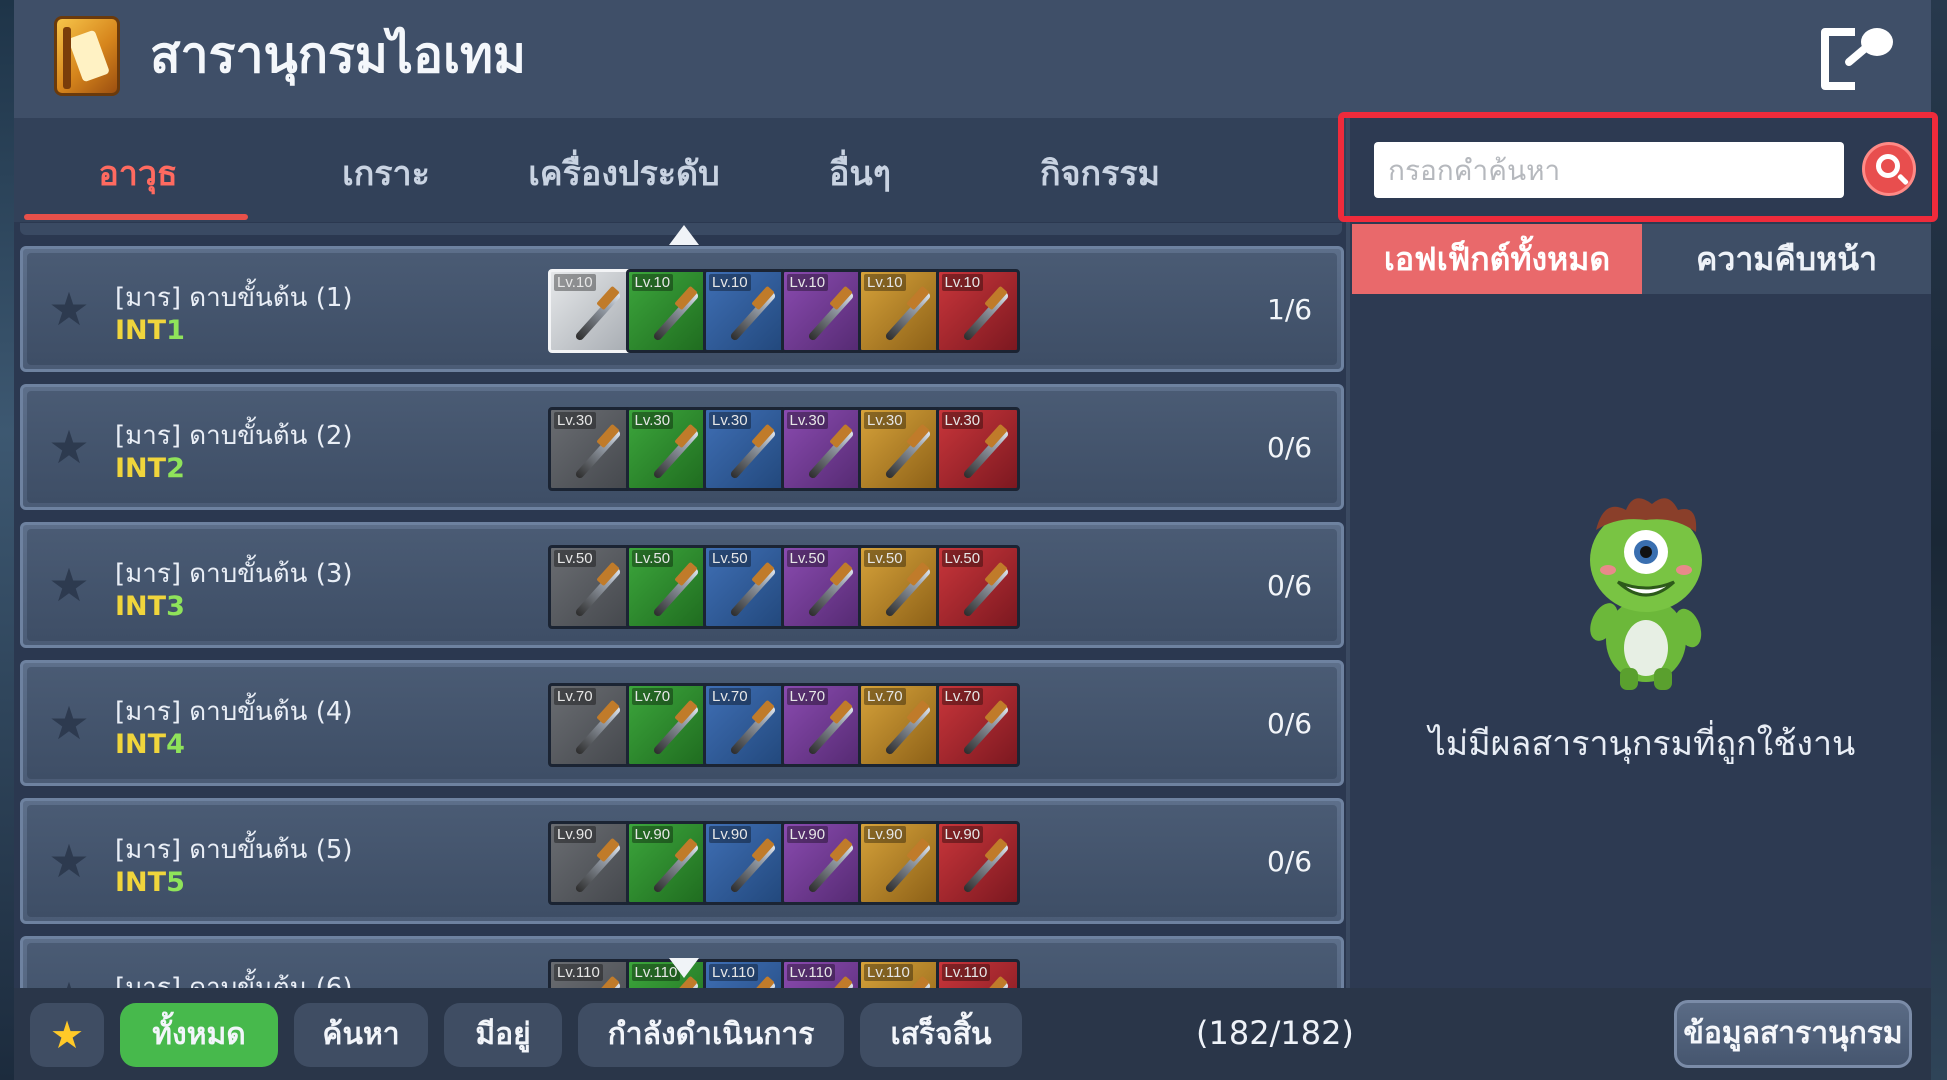 This screenshot has height=1080, width=1947. What do you see at coordinates (234, 298) in the screenshot?
I see `item-name: [มาร] ดาบขั้นต้น (1)` at bounding box center [234, 298].